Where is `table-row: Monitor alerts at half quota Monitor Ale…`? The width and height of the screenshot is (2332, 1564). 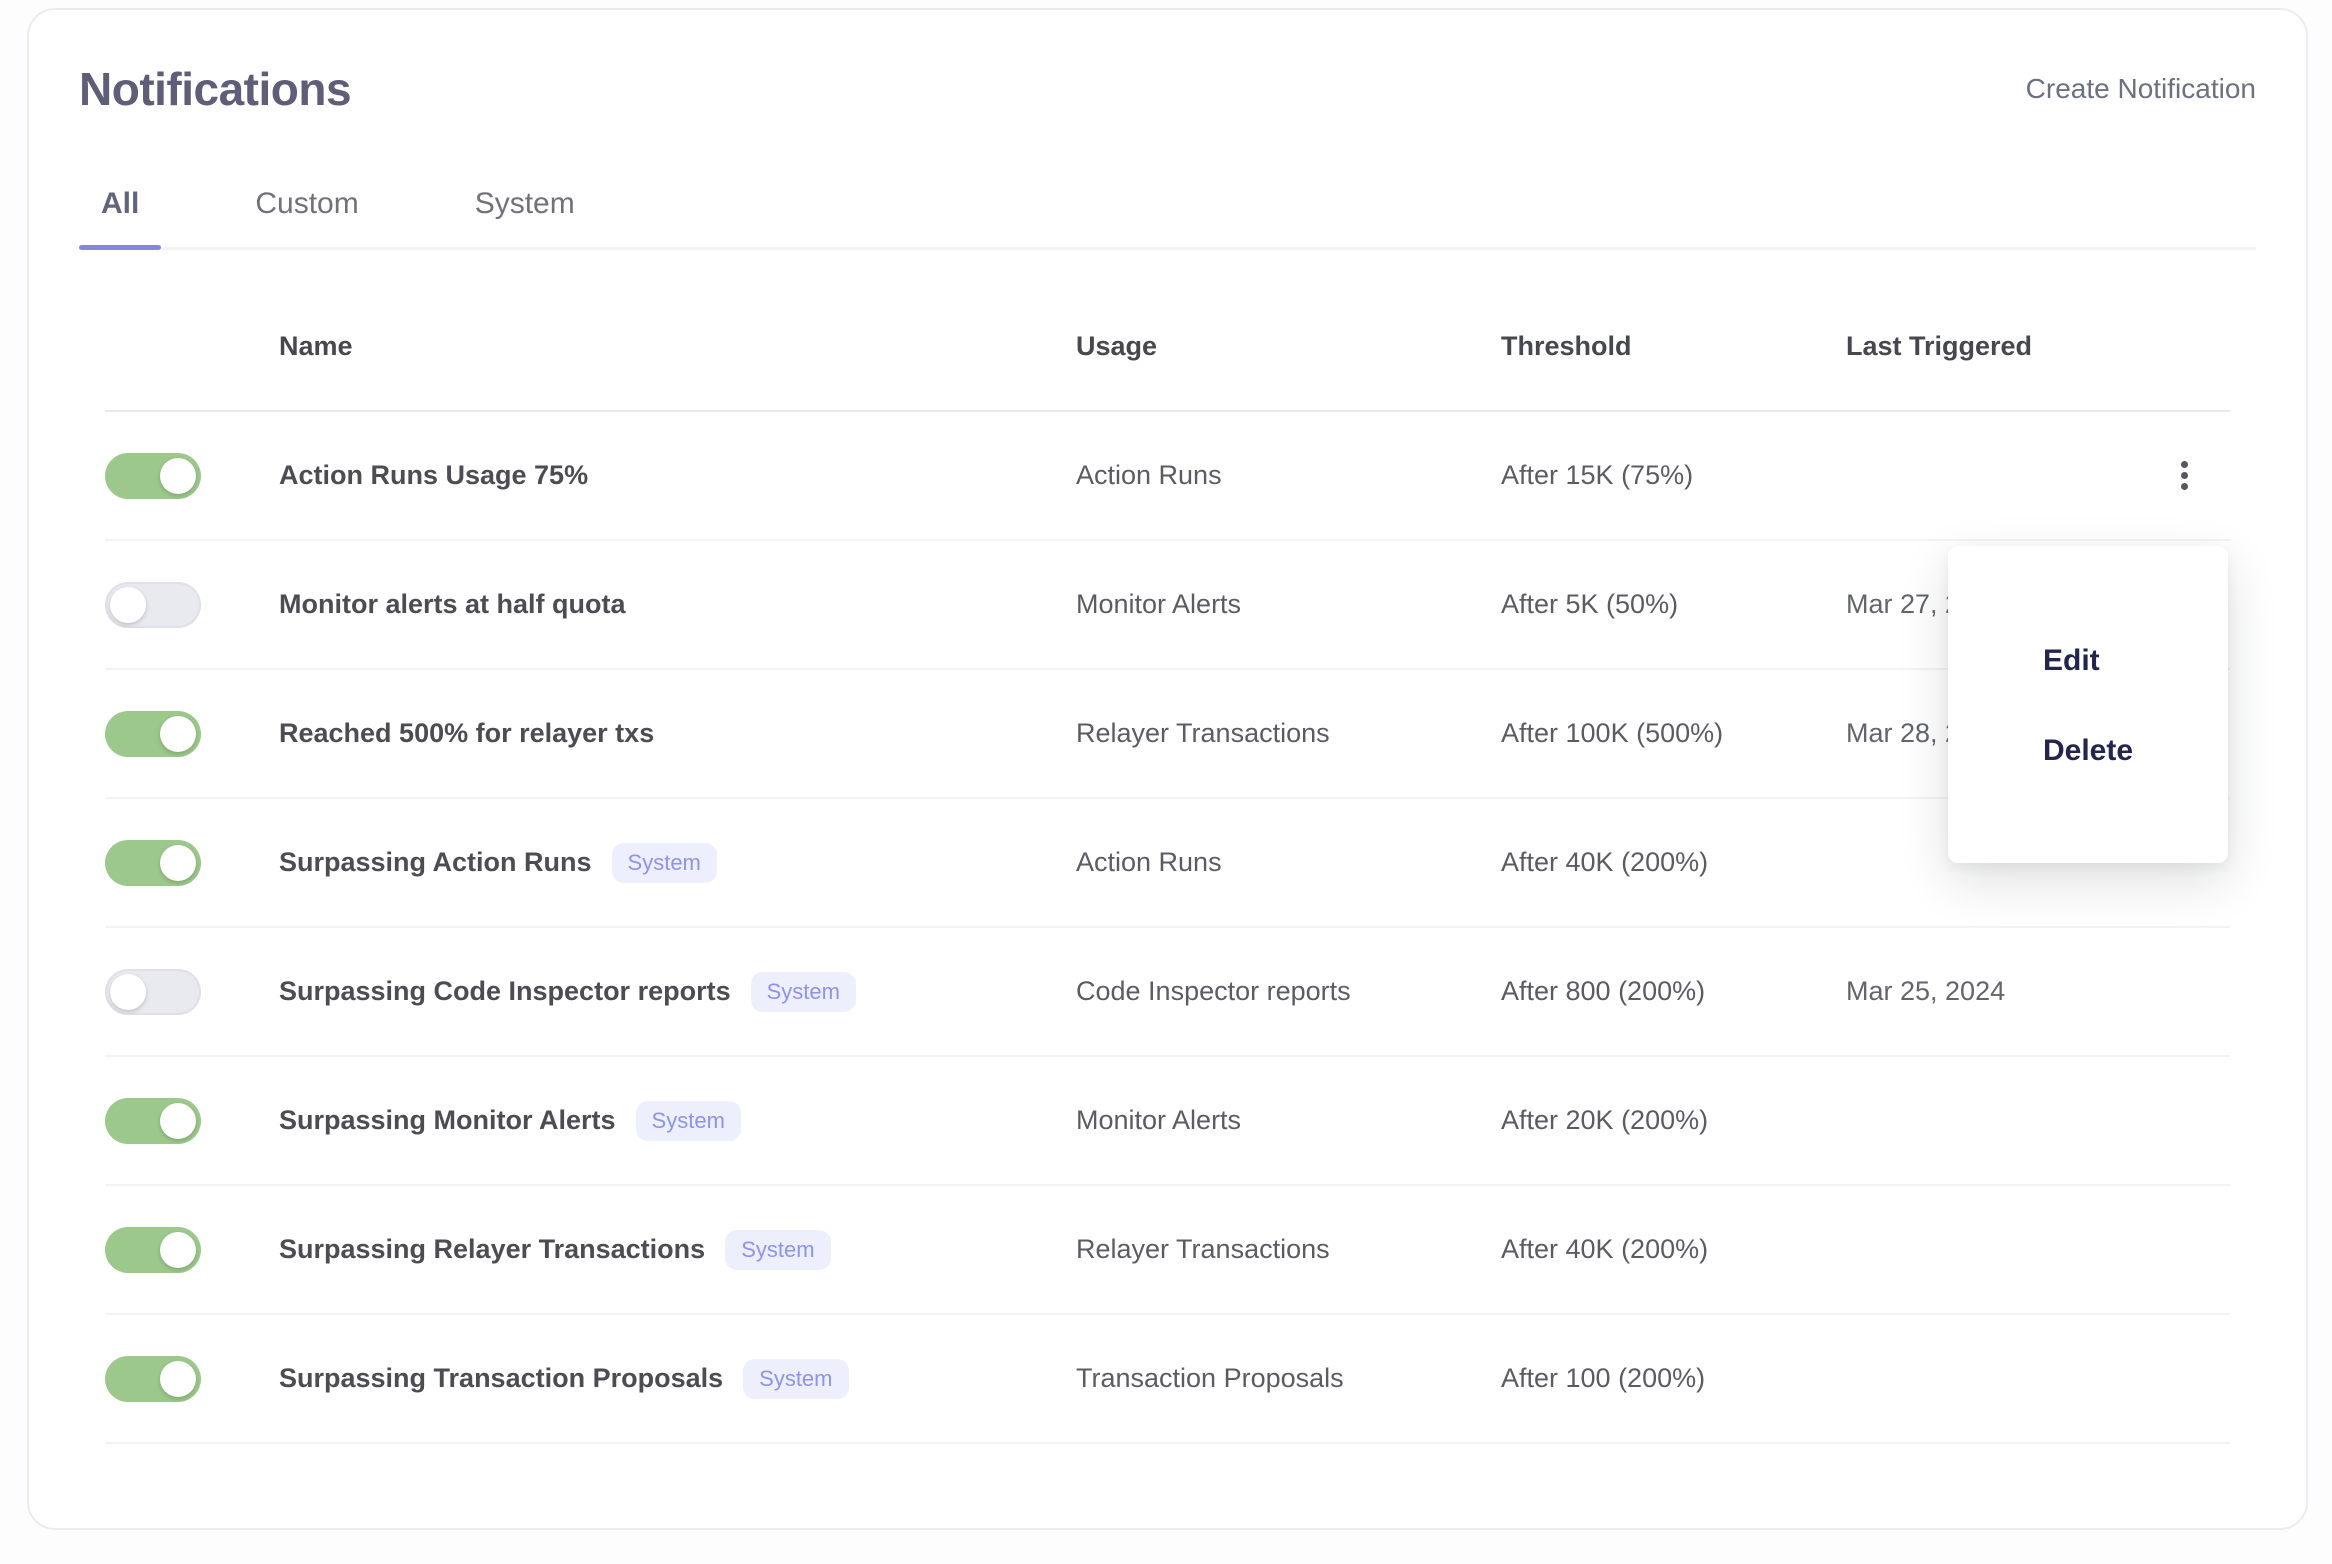
table-row: Monitor alerts at half quota Monitor Ale… is located at coordinates (1167, 605).